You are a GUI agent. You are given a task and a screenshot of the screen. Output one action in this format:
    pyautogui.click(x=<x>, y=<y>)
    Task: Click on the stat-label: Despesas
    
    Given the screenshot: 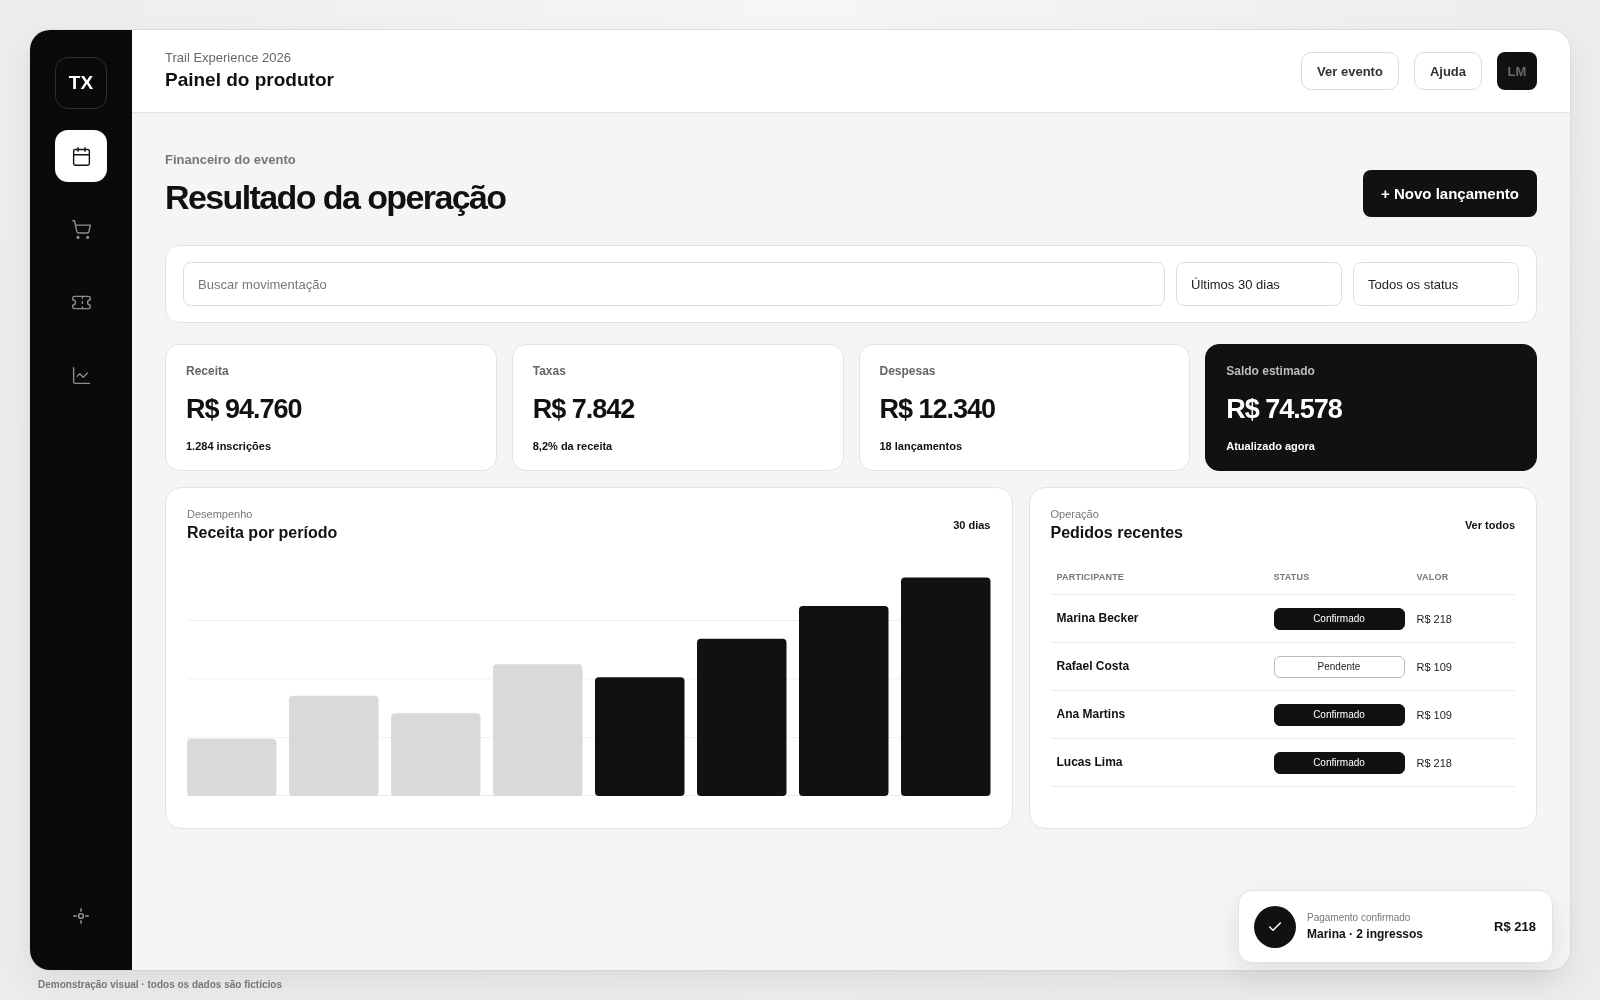 What is the action you would take?
    pyautogui.click(x=908, y=371)
    